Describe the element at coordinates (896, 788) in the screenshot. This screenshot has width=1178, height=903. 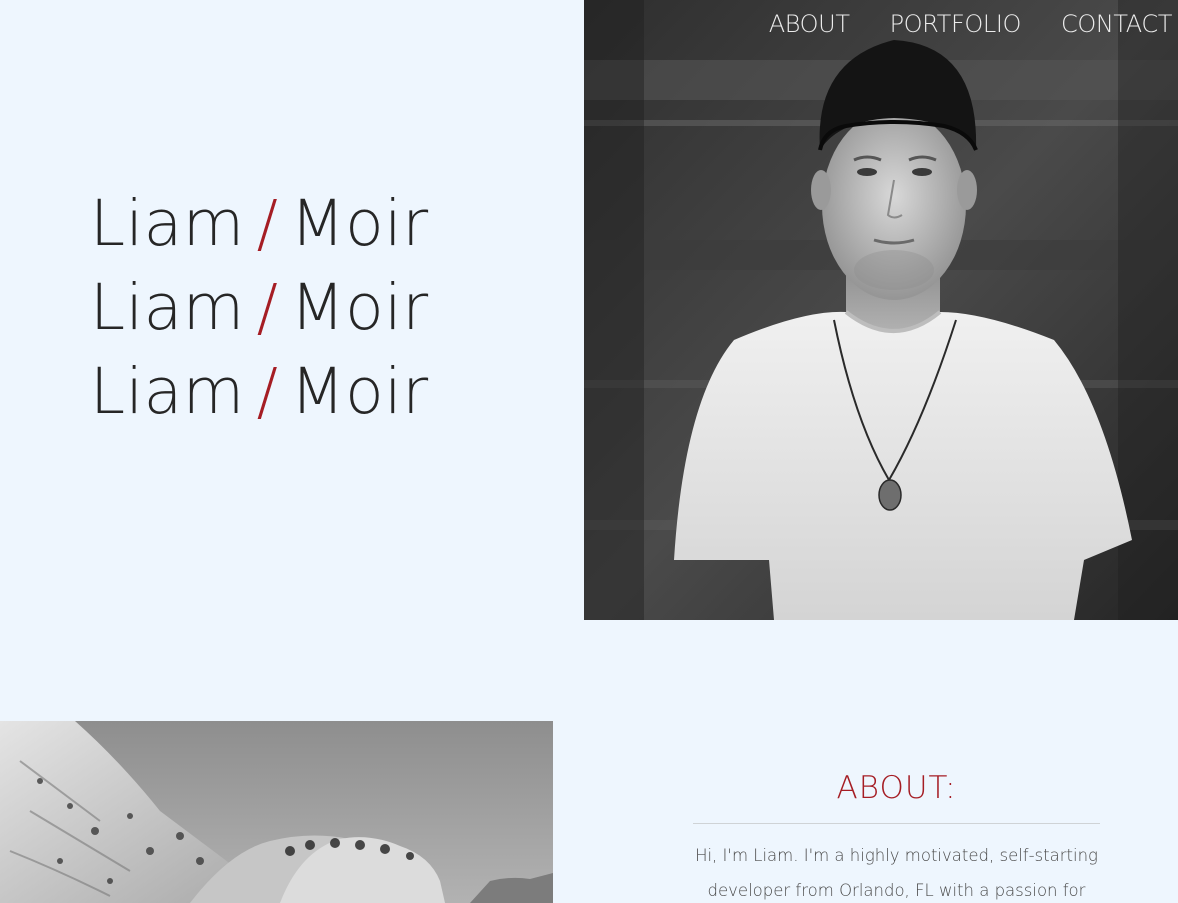
I see `about-heading: ABOUT:` at that location.